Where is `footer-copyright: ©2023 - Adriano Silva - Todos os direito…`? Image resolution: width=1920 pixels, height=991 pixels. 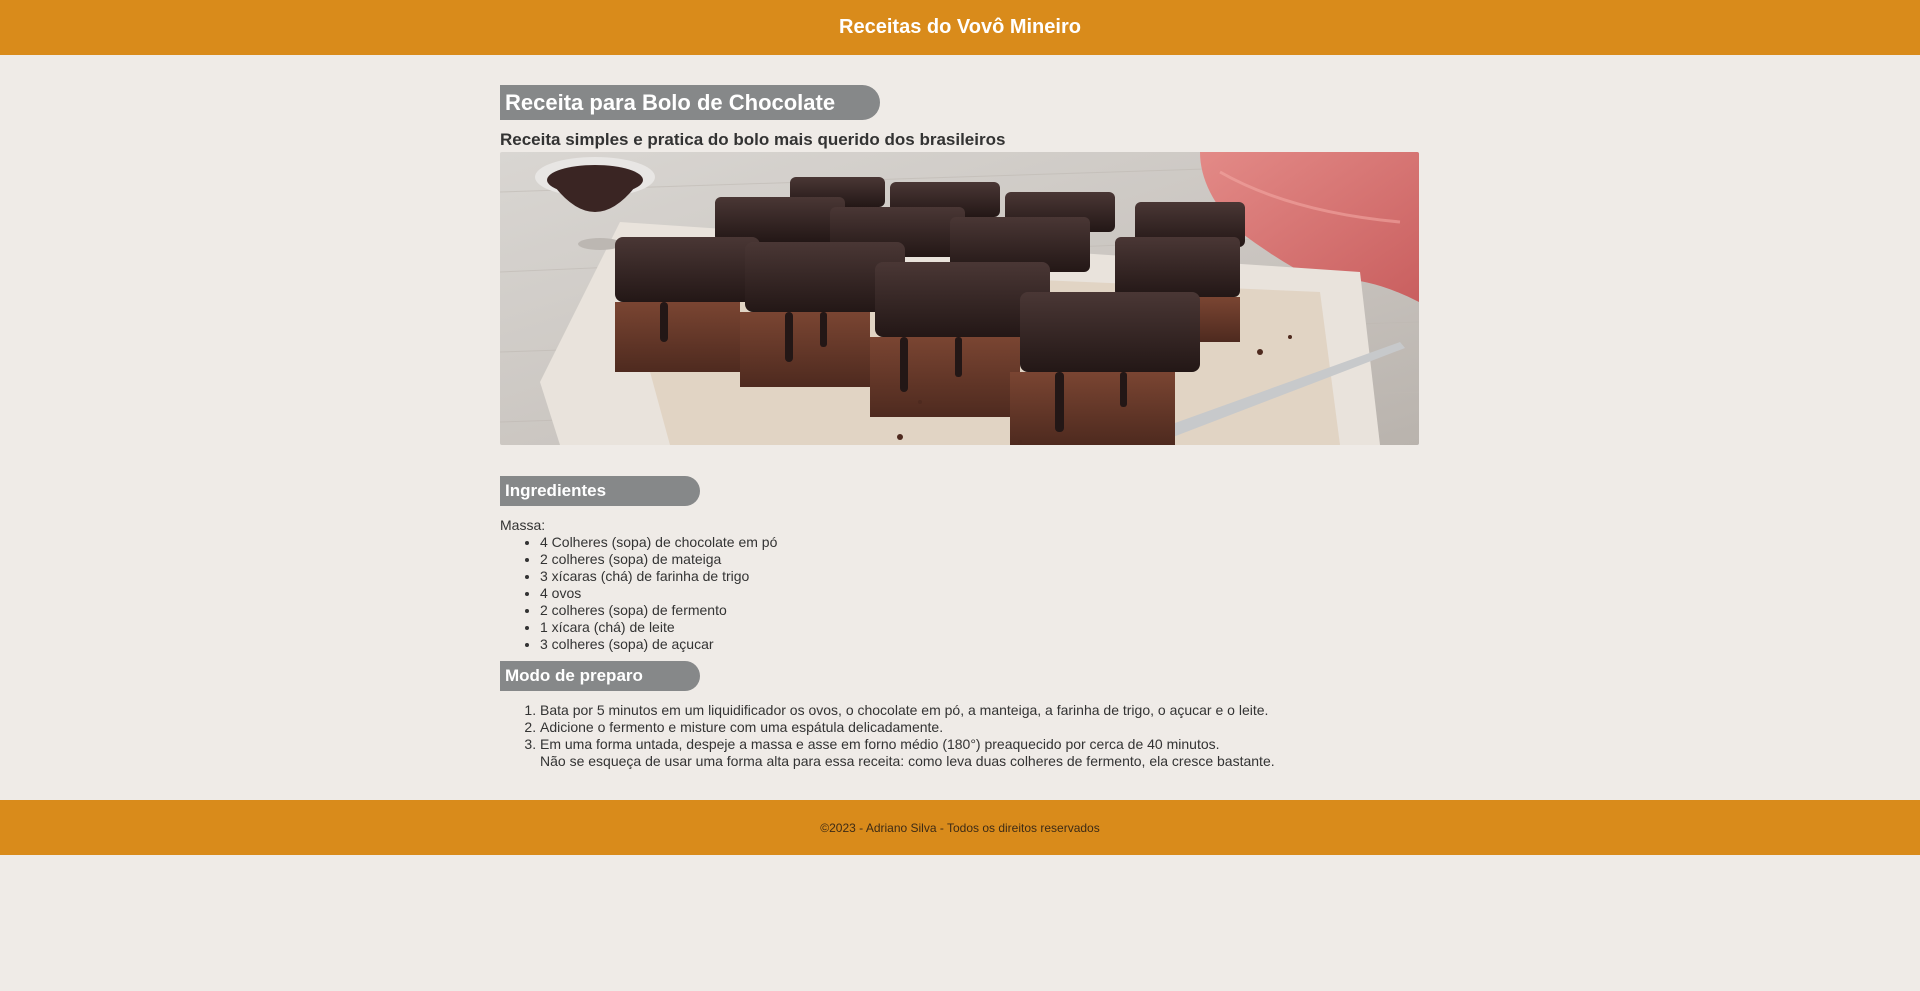
footer-copyright: ©2023 - Adriano Silva - Todos os direito… is located at coordinates (960, 827).